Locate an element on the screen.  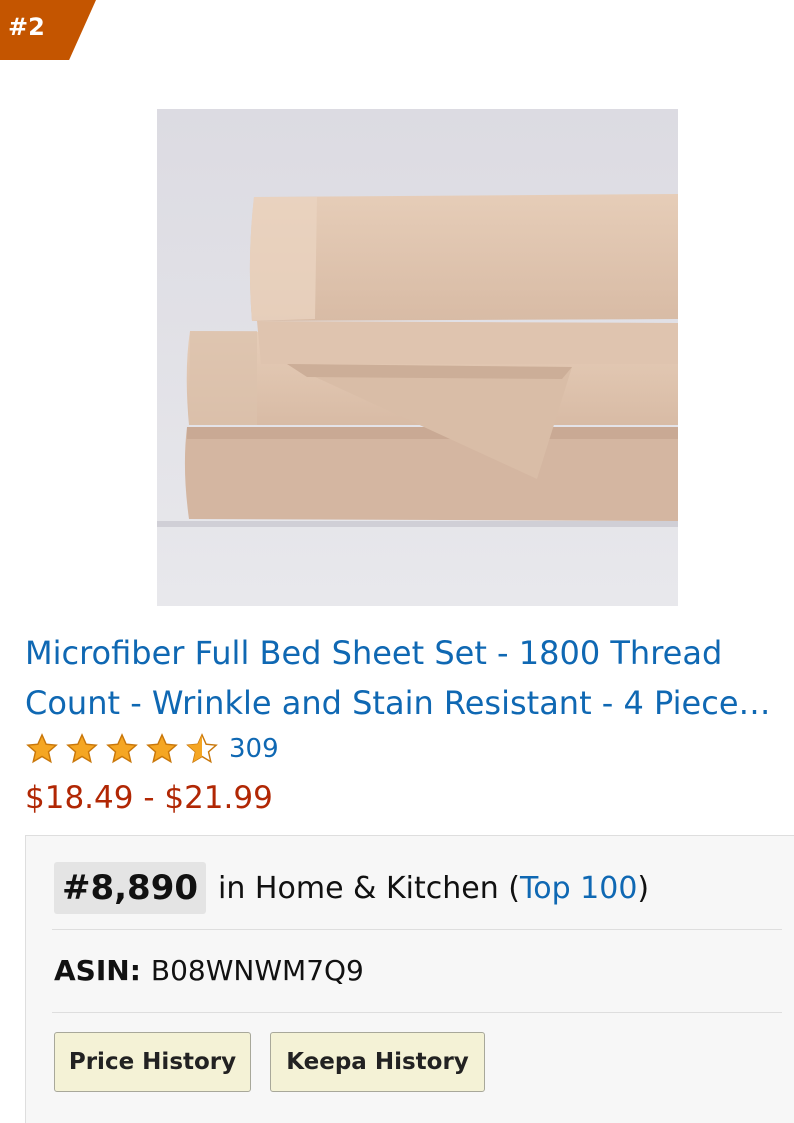
sales-rank-row: #8,890 in Home & Kitchen ( Top 100 ) is located at coordinates (351, 888).